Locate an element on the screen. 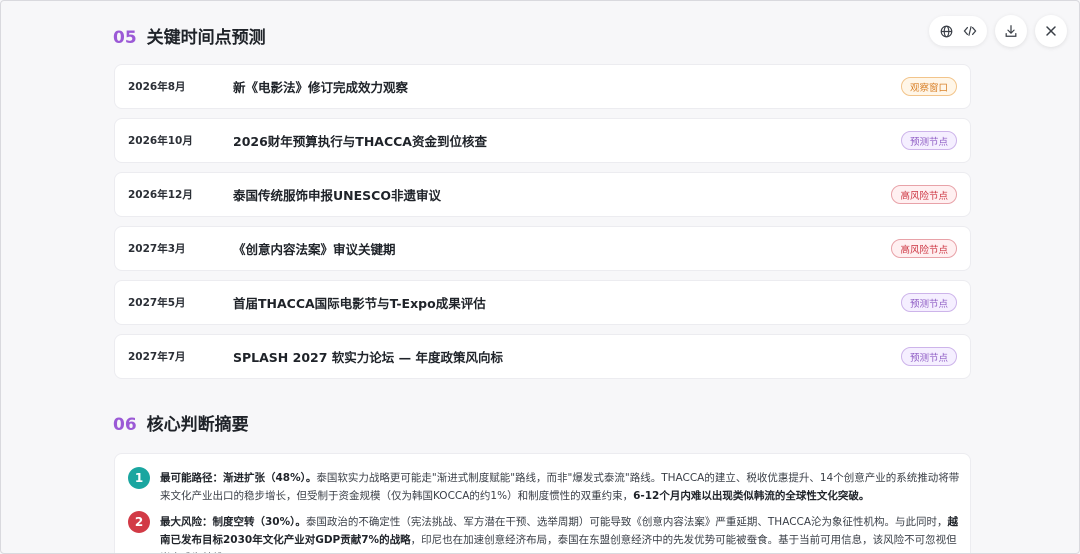 The image size is (1080, 554). download-icon is located at coordinates (1011, 31).